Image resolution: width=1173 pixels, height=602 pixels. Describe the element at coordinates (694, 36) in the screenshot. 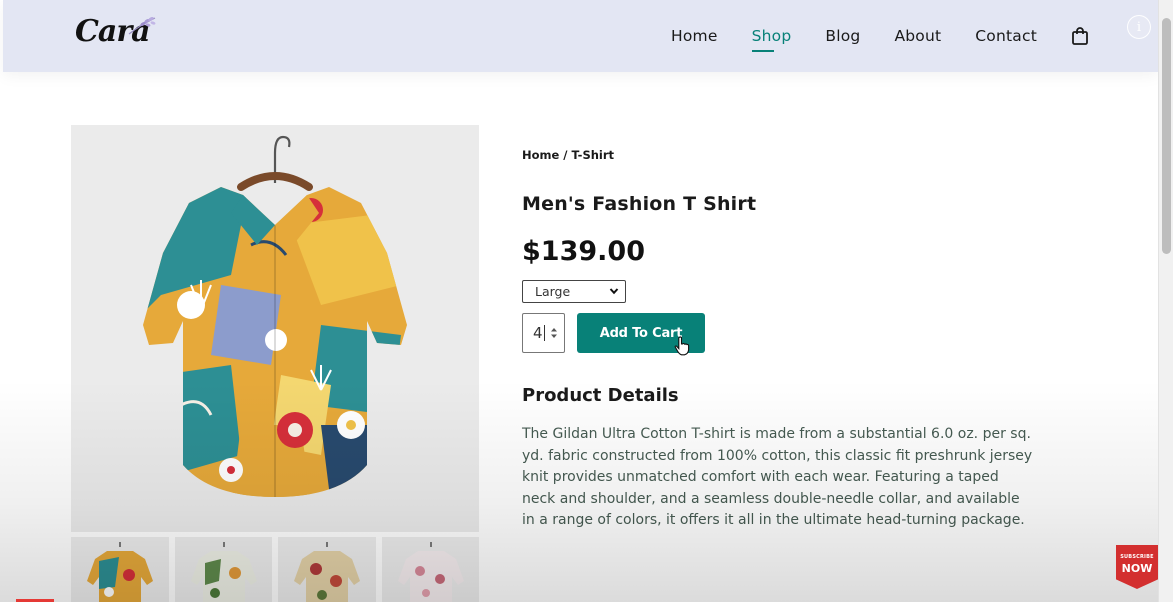

I see `nav-home-link: Home` at that location.